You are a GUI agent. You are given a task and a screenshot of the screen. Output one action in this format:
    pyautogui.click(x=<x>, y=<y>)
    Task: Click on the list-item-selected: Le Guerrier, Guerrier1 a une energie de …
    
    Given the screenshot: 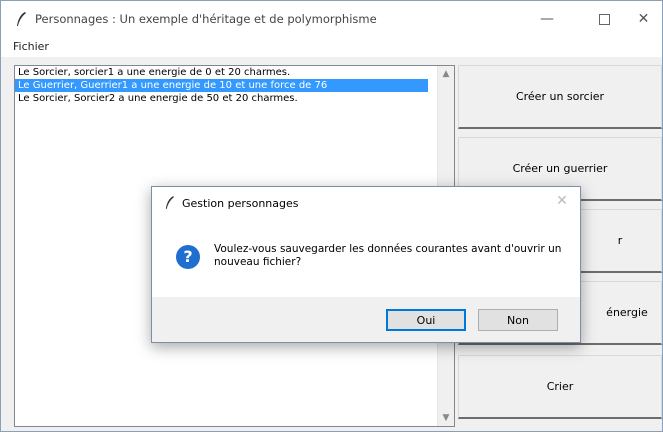 What is the action you would take?
    pyautogui.click(x=221, y=85)
    